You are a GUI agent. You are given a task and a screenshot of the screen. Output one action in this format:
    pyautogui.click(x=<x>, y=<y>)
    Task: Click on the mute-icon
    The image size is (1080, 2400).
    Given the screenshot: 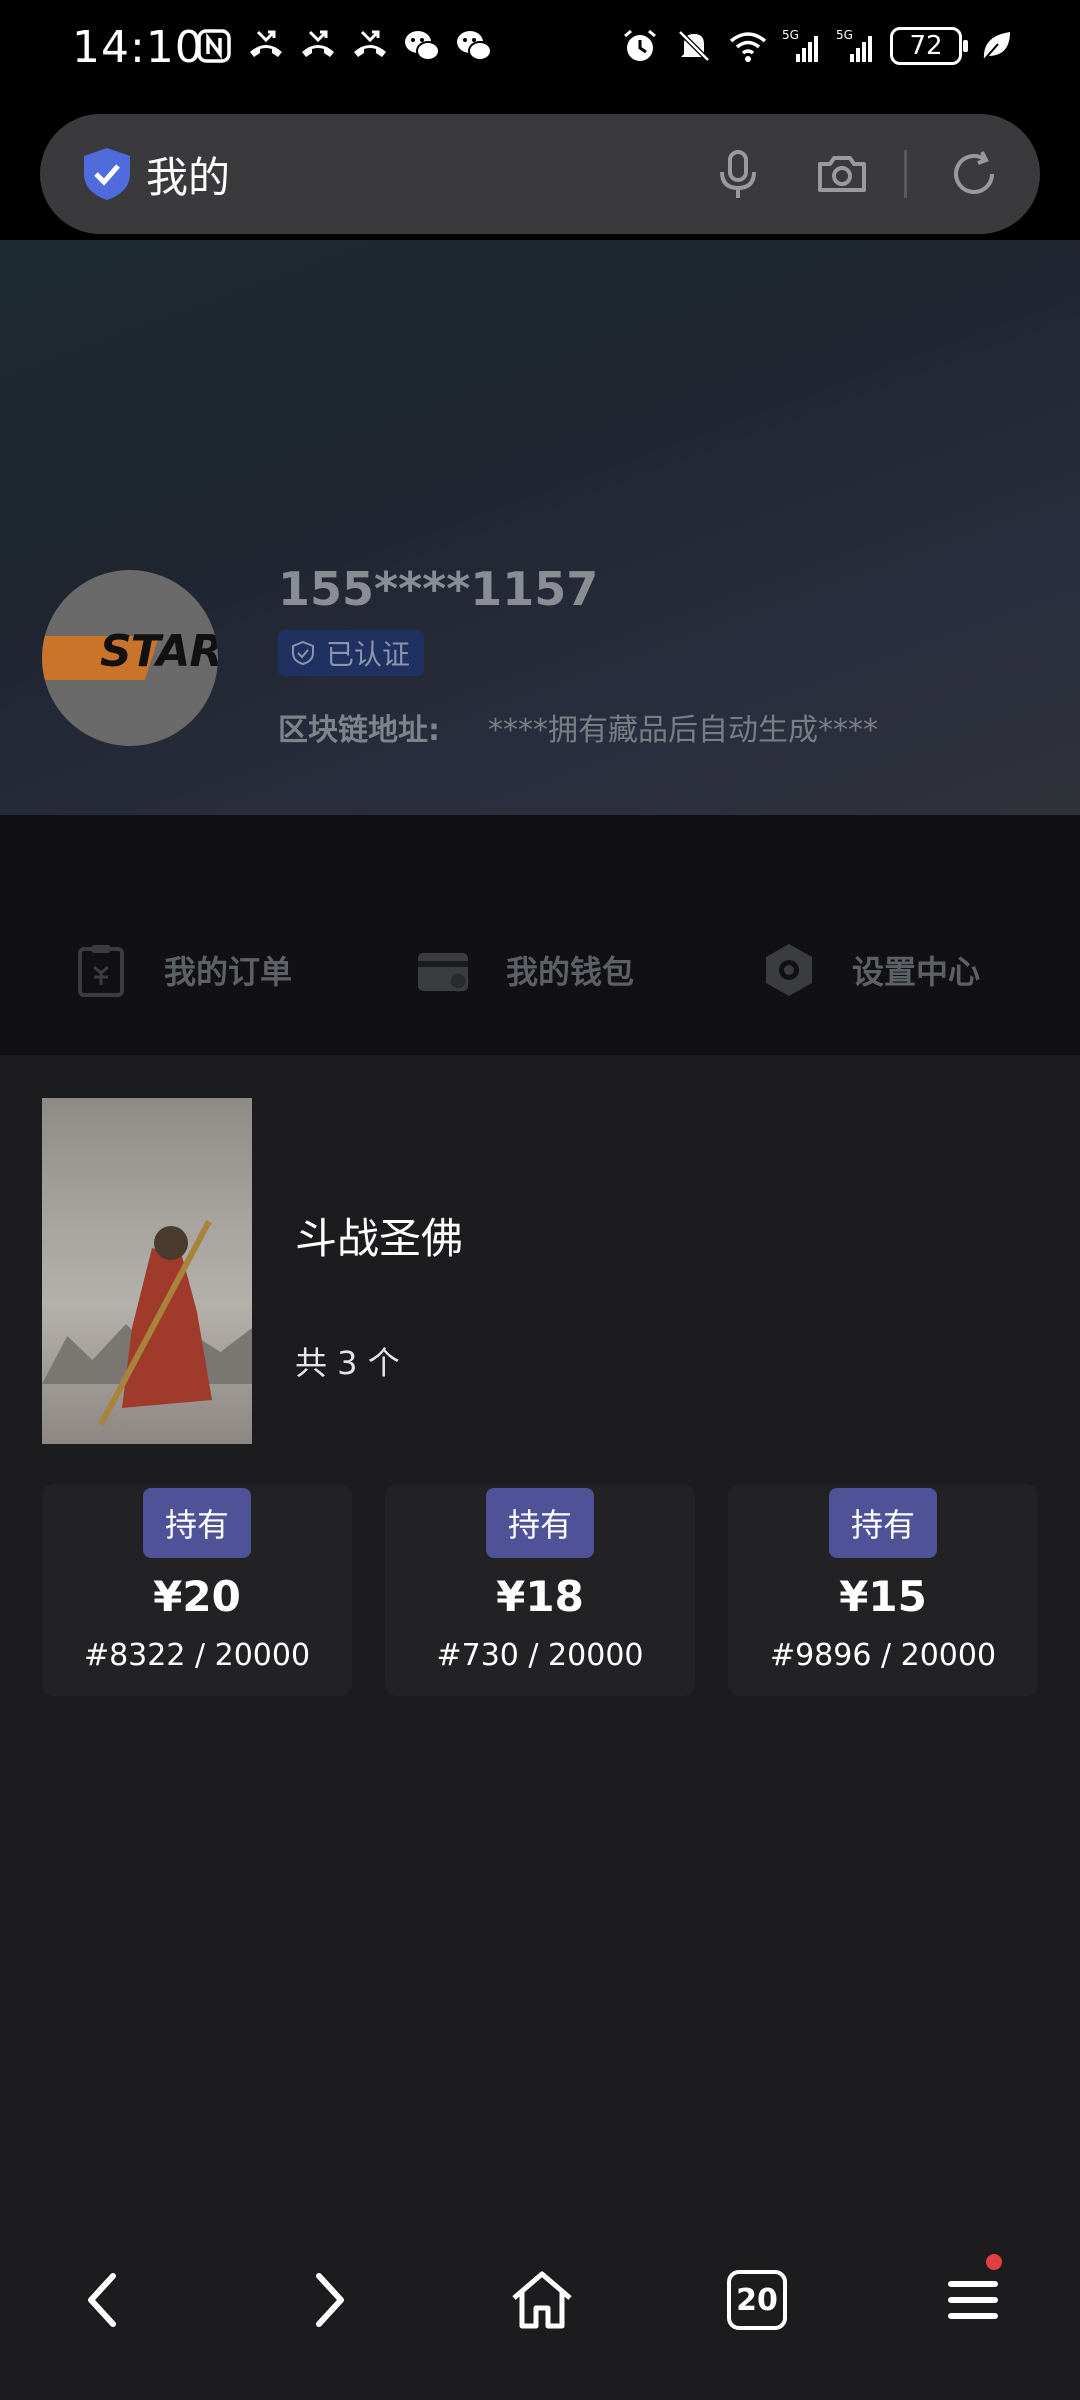 What is the action you would take?
    pyautogui.click(x=694, y=46)
    